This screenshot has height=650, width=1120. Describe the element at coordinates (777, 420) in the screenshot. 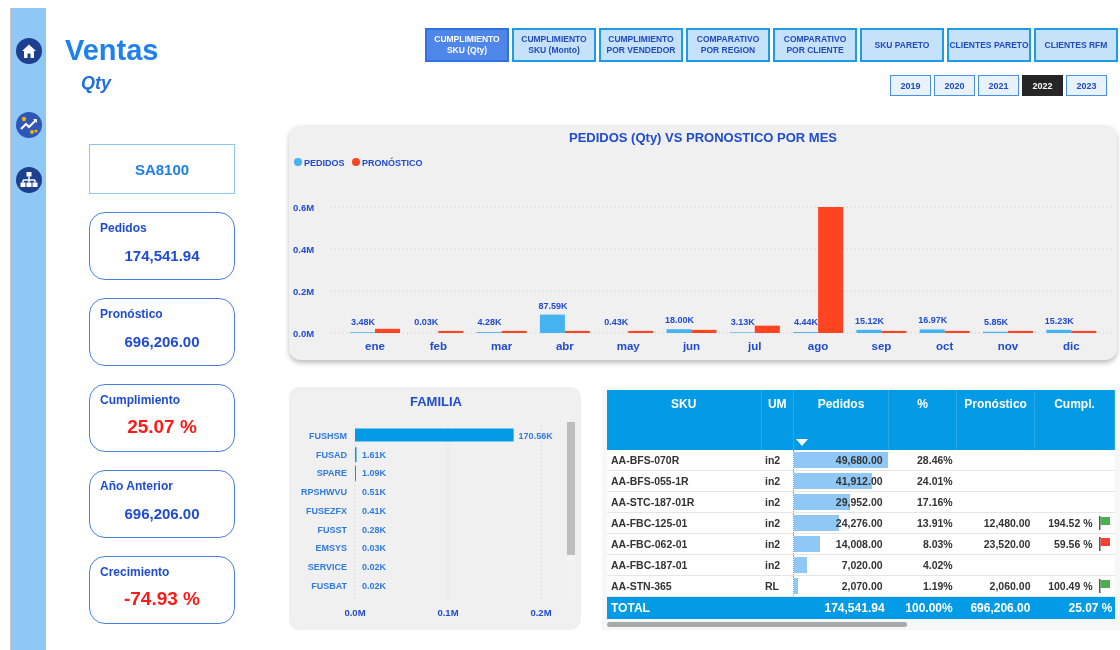

I see `column-header: UM` at that location.